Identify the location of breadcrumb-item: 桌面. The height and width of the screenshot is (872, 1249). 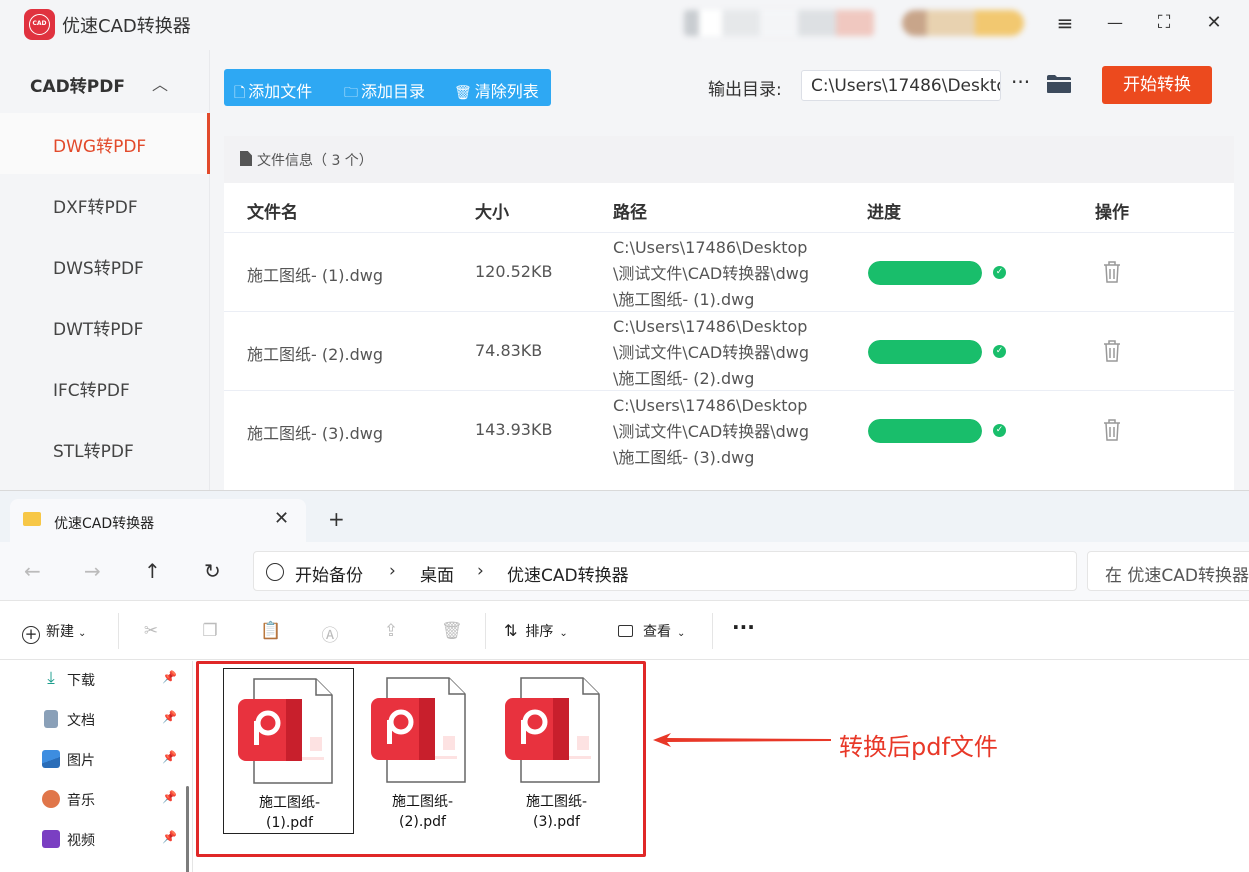
(437, 573).